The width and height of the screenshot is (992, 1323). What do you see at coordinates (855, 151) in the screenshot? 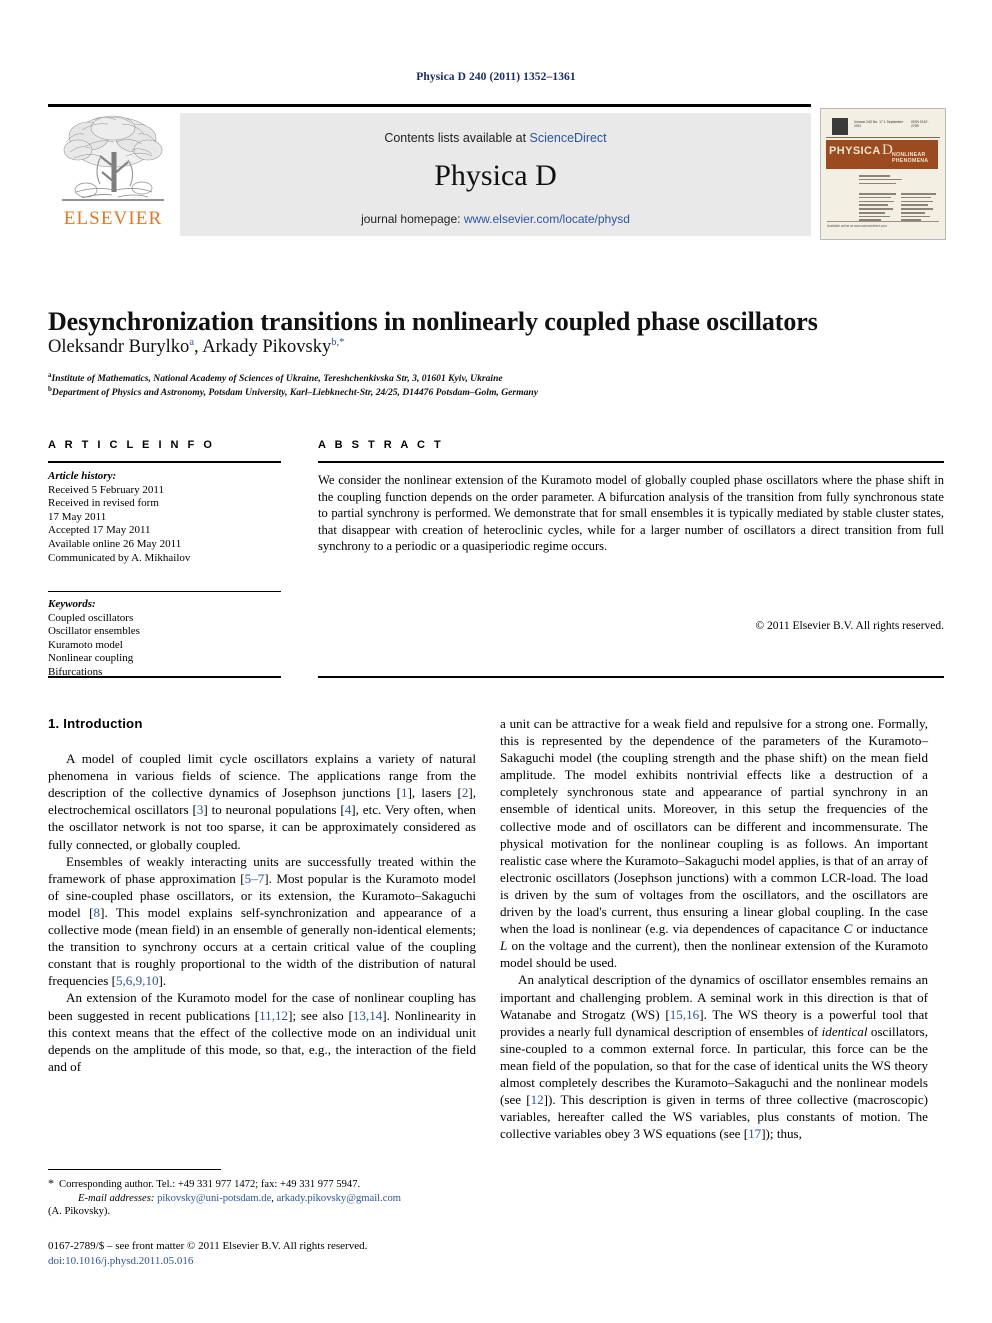
I see `cover-band-title: PHYSICA` at bounding box center [855, 151].